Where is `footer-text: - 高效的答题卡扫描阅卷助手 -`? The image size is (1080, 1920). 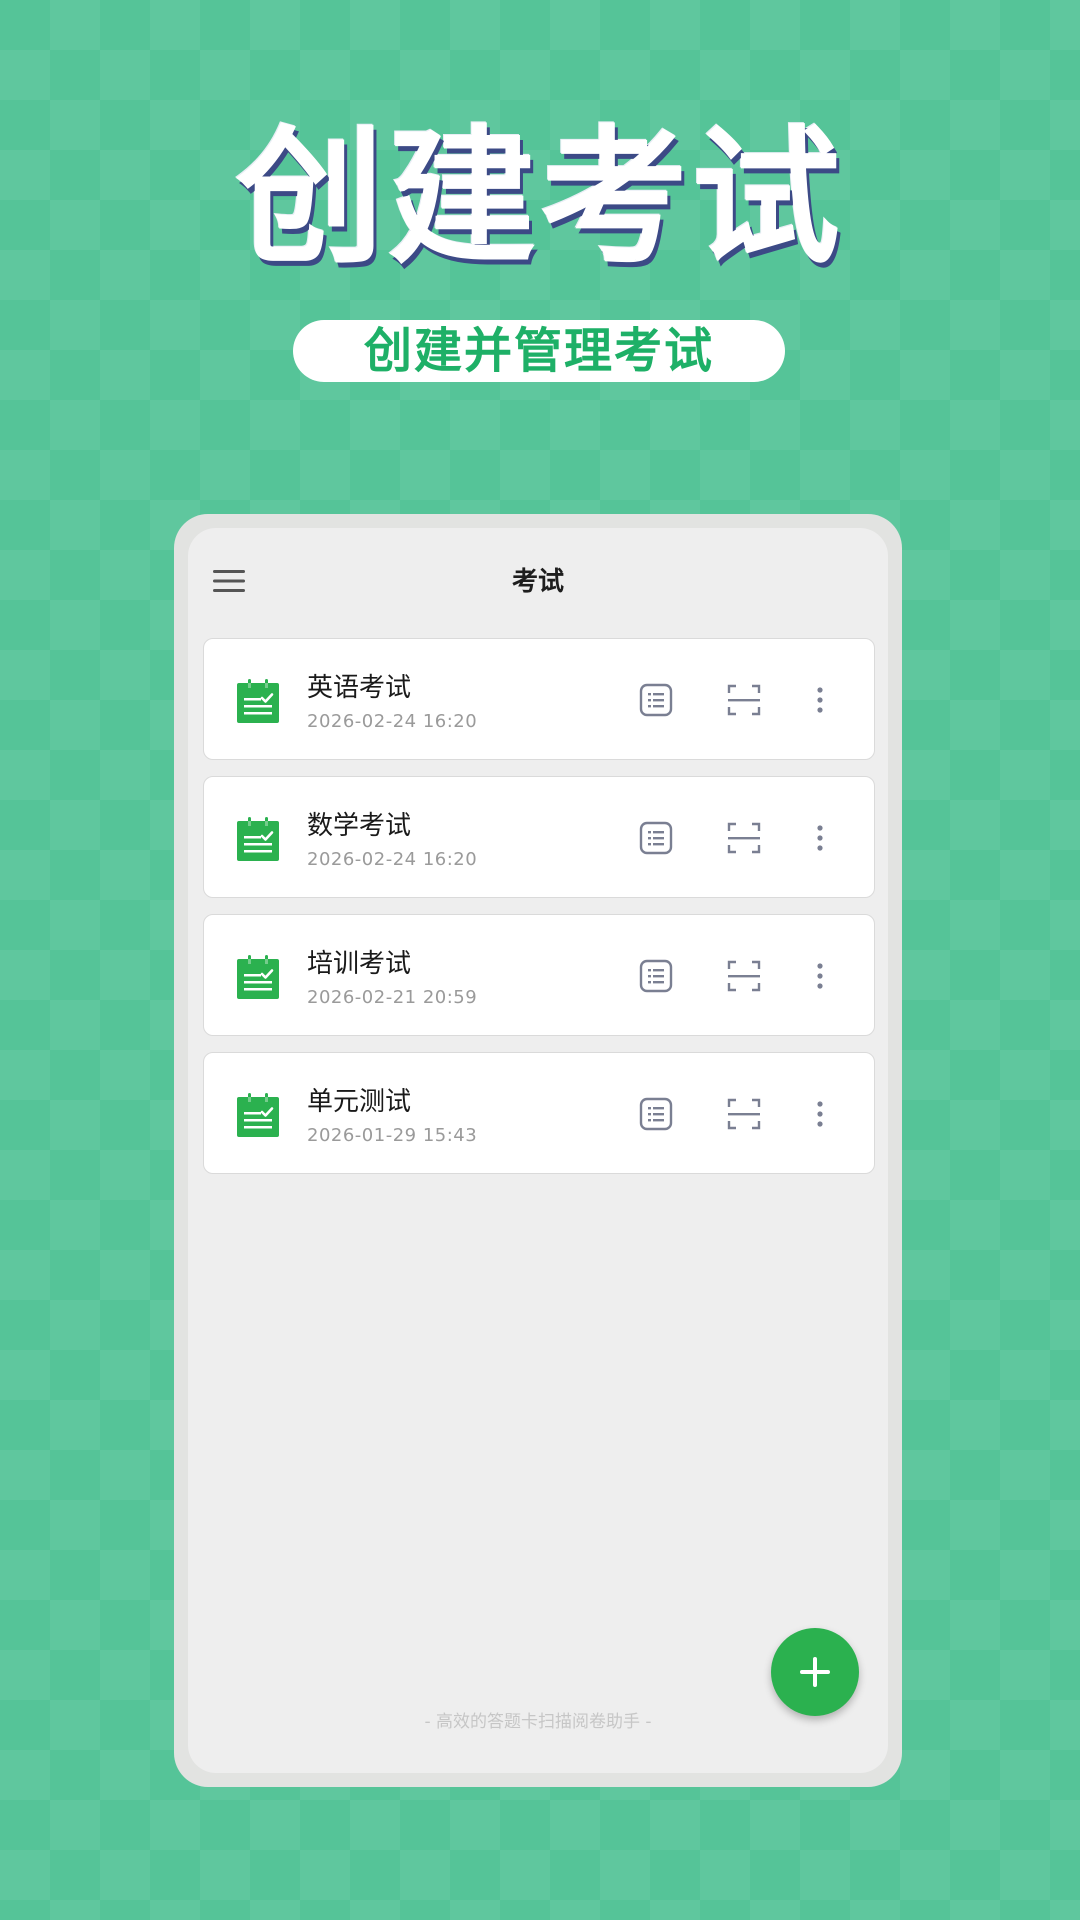
footer-text: - 高效的答题卡扫描阅卷助手 - is located at coordinates (538, 1722).